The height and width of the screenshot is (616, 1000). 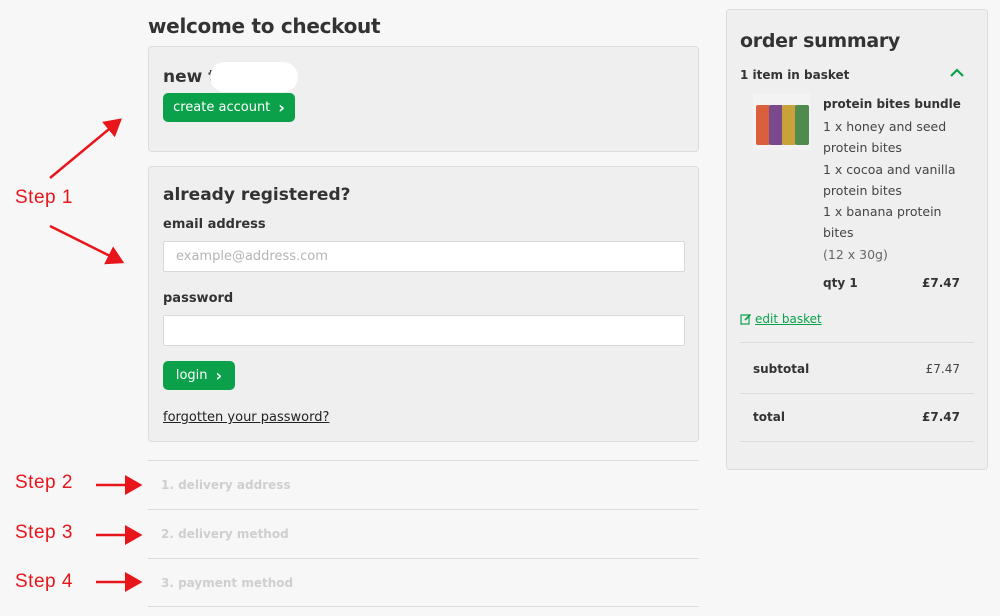 I want to click on login-heading: already registered?, so click(x=257, y=195).